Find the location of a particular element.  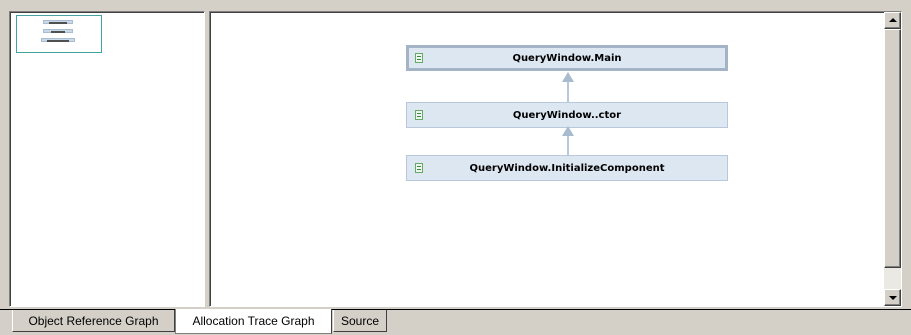

graph-node-initializecomponent: QueryWindow.InitializeComponent is located at coordinates (567, 168).